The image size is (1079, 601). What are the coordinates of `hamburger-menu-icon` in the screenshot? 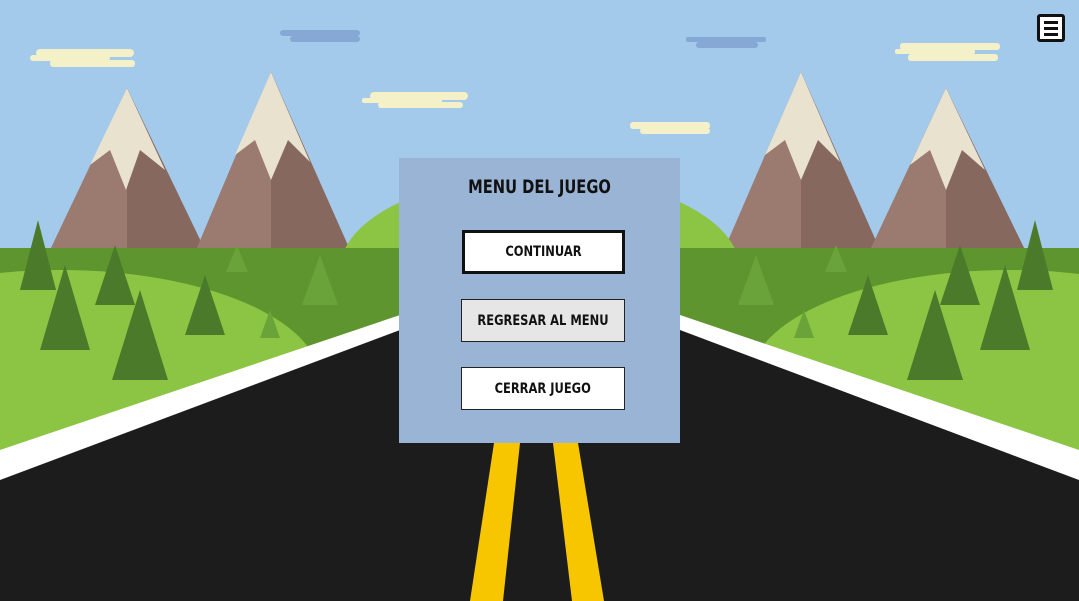 It's located at (1051, 28).